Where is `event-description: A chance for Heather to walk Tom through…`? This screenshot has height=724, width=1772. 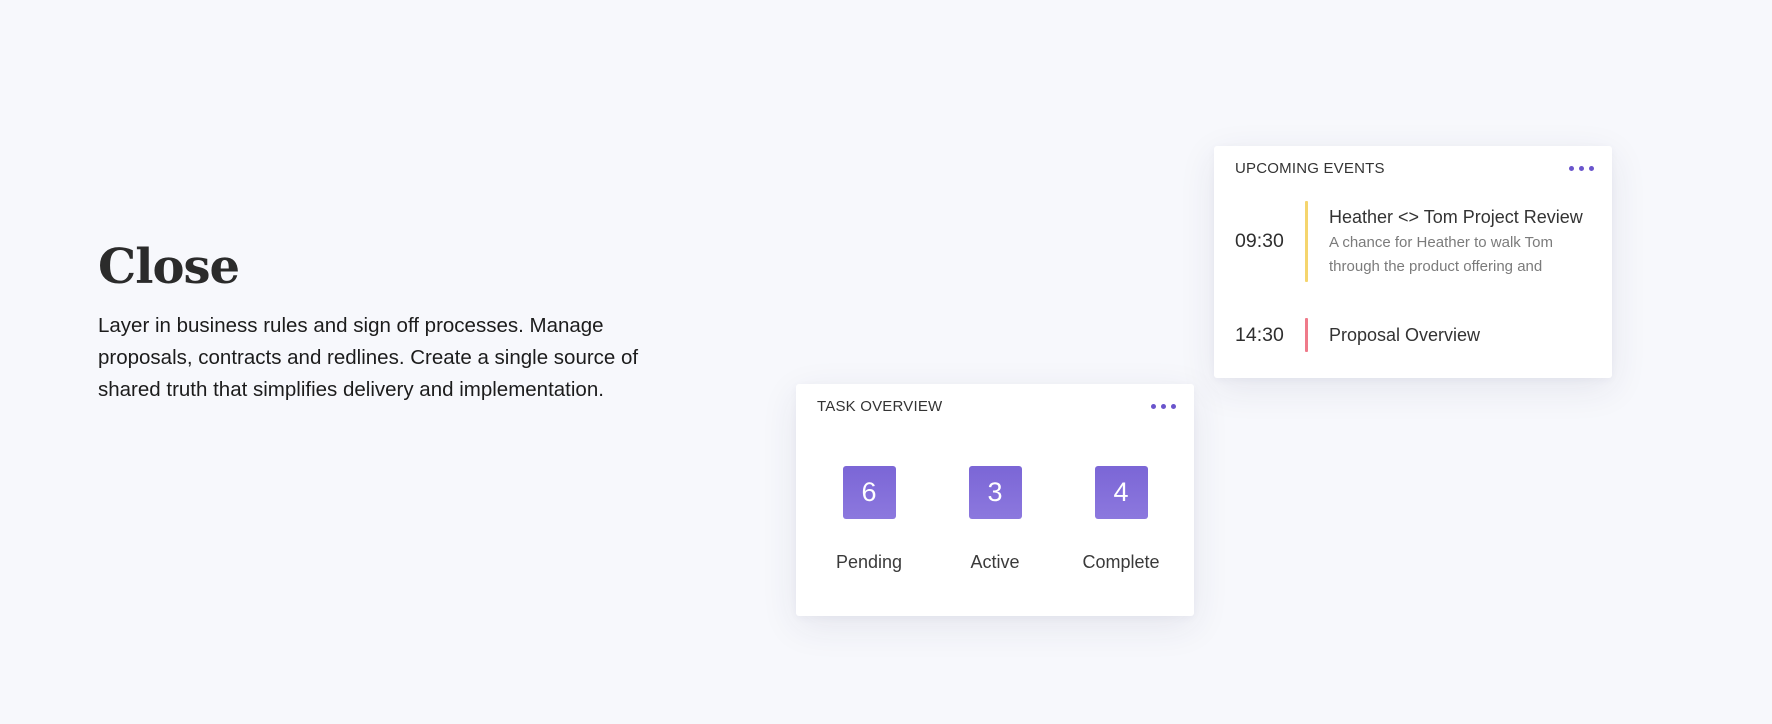 event-description: A chance for Heather to walk Tom through… is located at coordinates (1441, 254).